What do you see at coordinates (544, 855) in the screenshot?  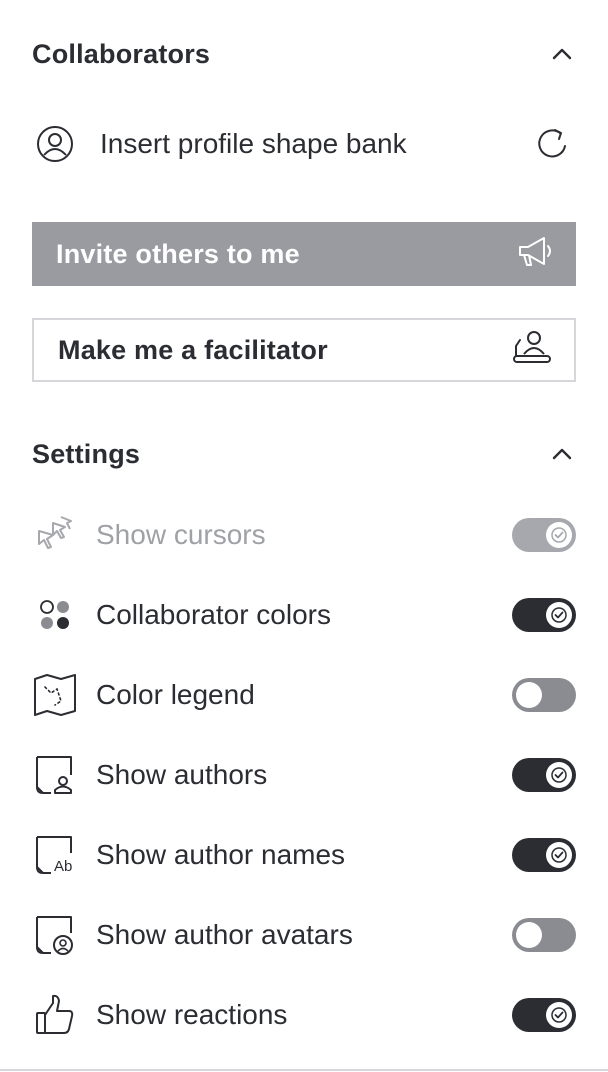 I see `show-author-names-toggle` at bounding box center [544, 855].